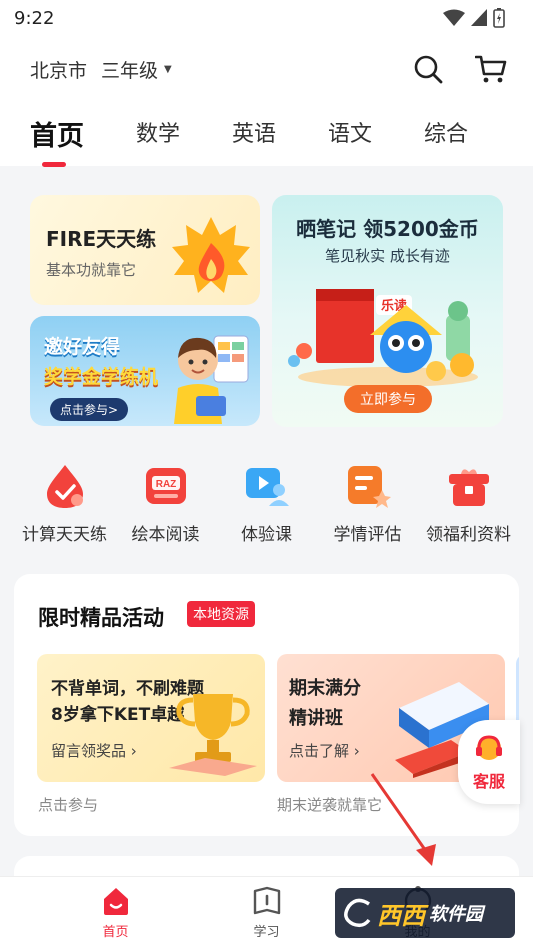 This screenshot has height=948, width=533. Describe the element at coordinates (267, 487) in the screenshot. I see `video-lesson-icon` at that location.